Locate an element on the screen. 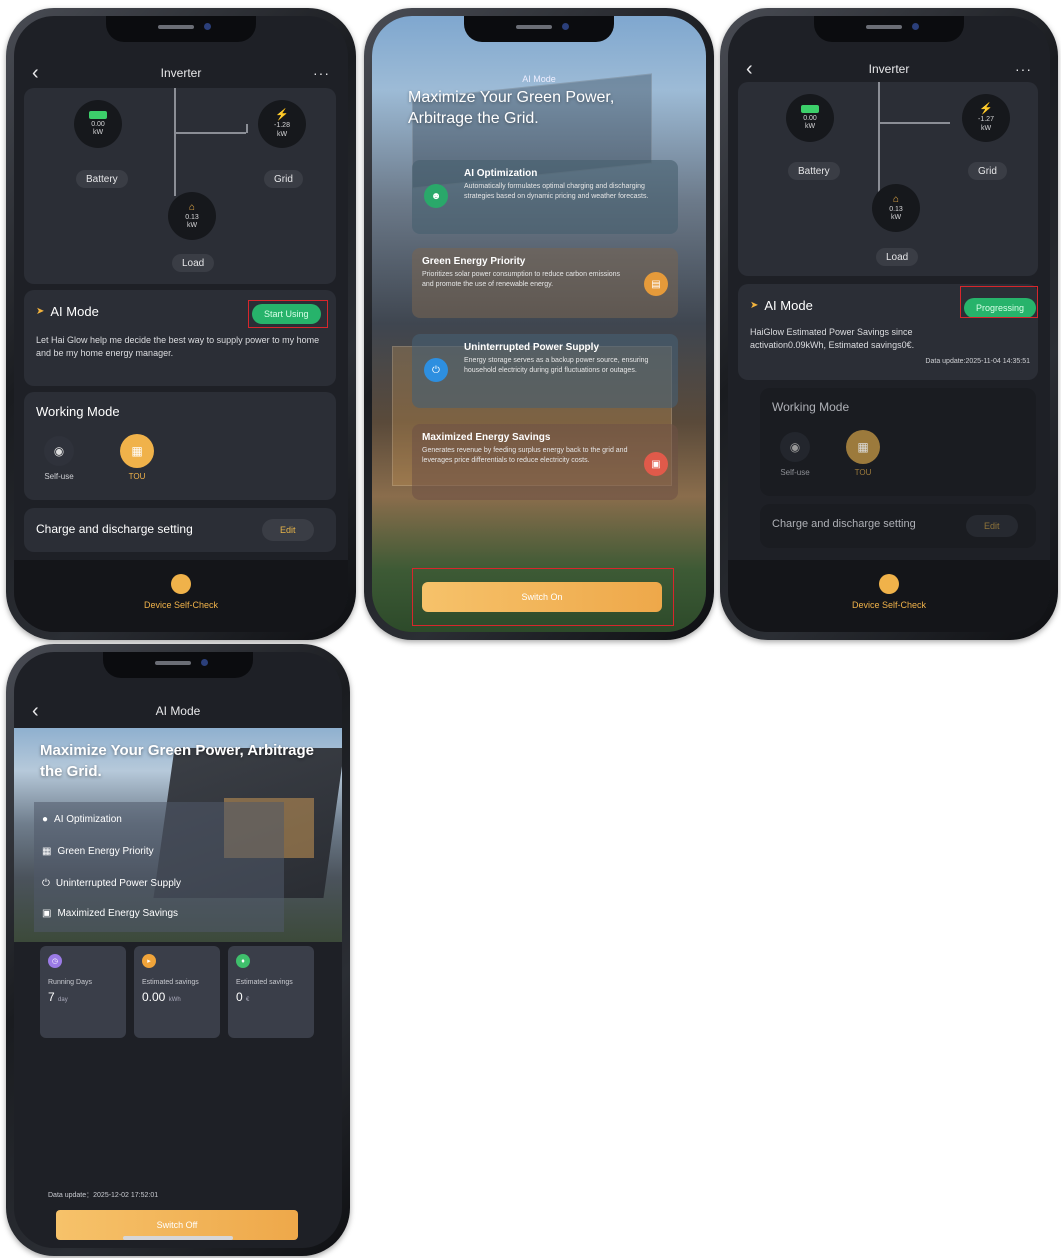 This screenshot has width=1061, height=1258. bottom-bar: Device Self-Check is located at coordinates (889, 596).